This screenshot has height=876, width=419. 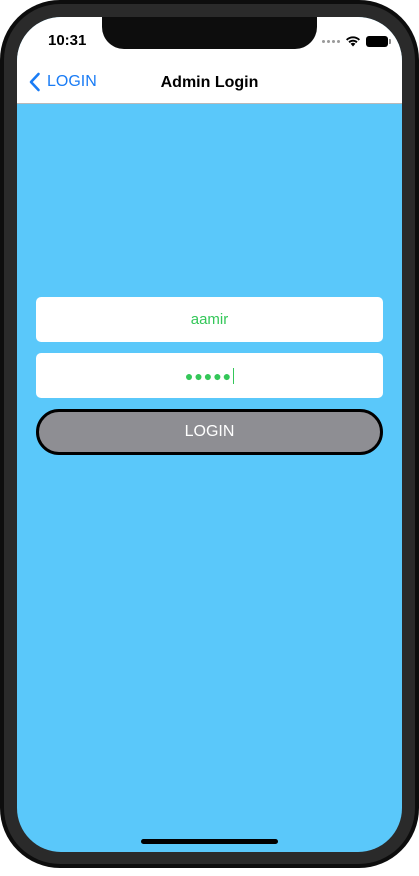 I want to click on home-indicator, so click(x=209, y=841).